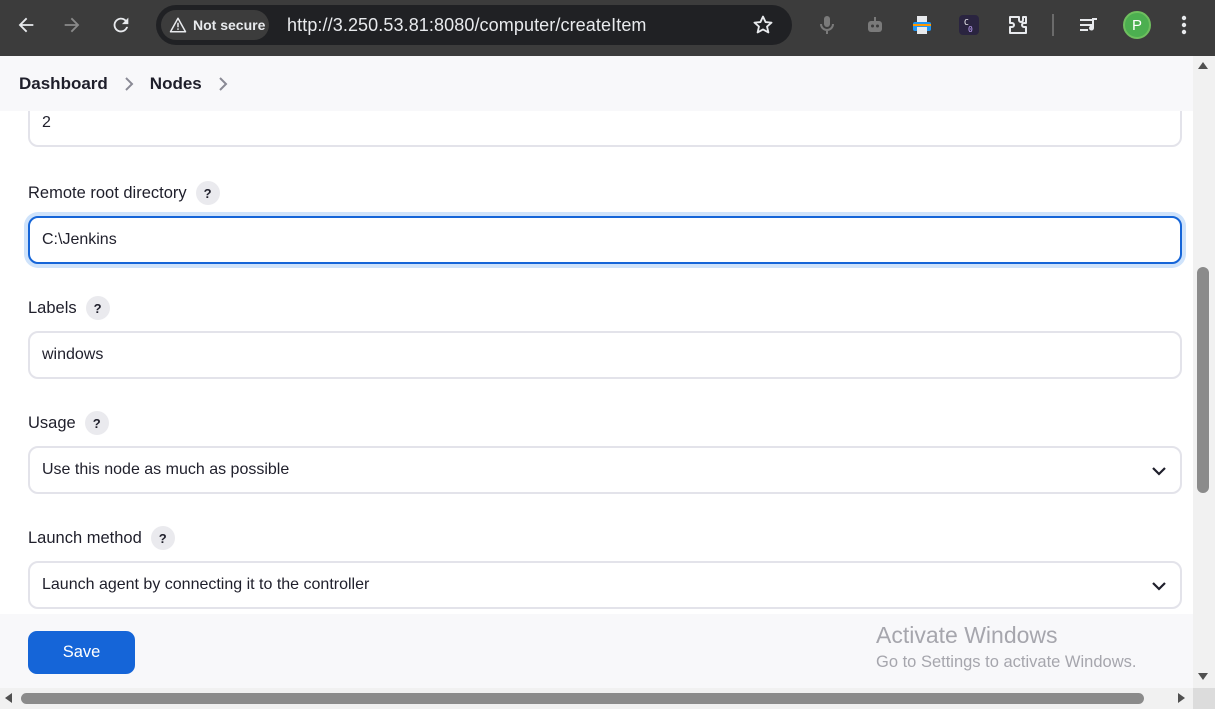 This screenshot has width=1215, height=709. What do you see at coordinates (176, 84) in the screenshot?
I see `breadcrumb-nodes: Nodes` at bounding box center [176, 84].